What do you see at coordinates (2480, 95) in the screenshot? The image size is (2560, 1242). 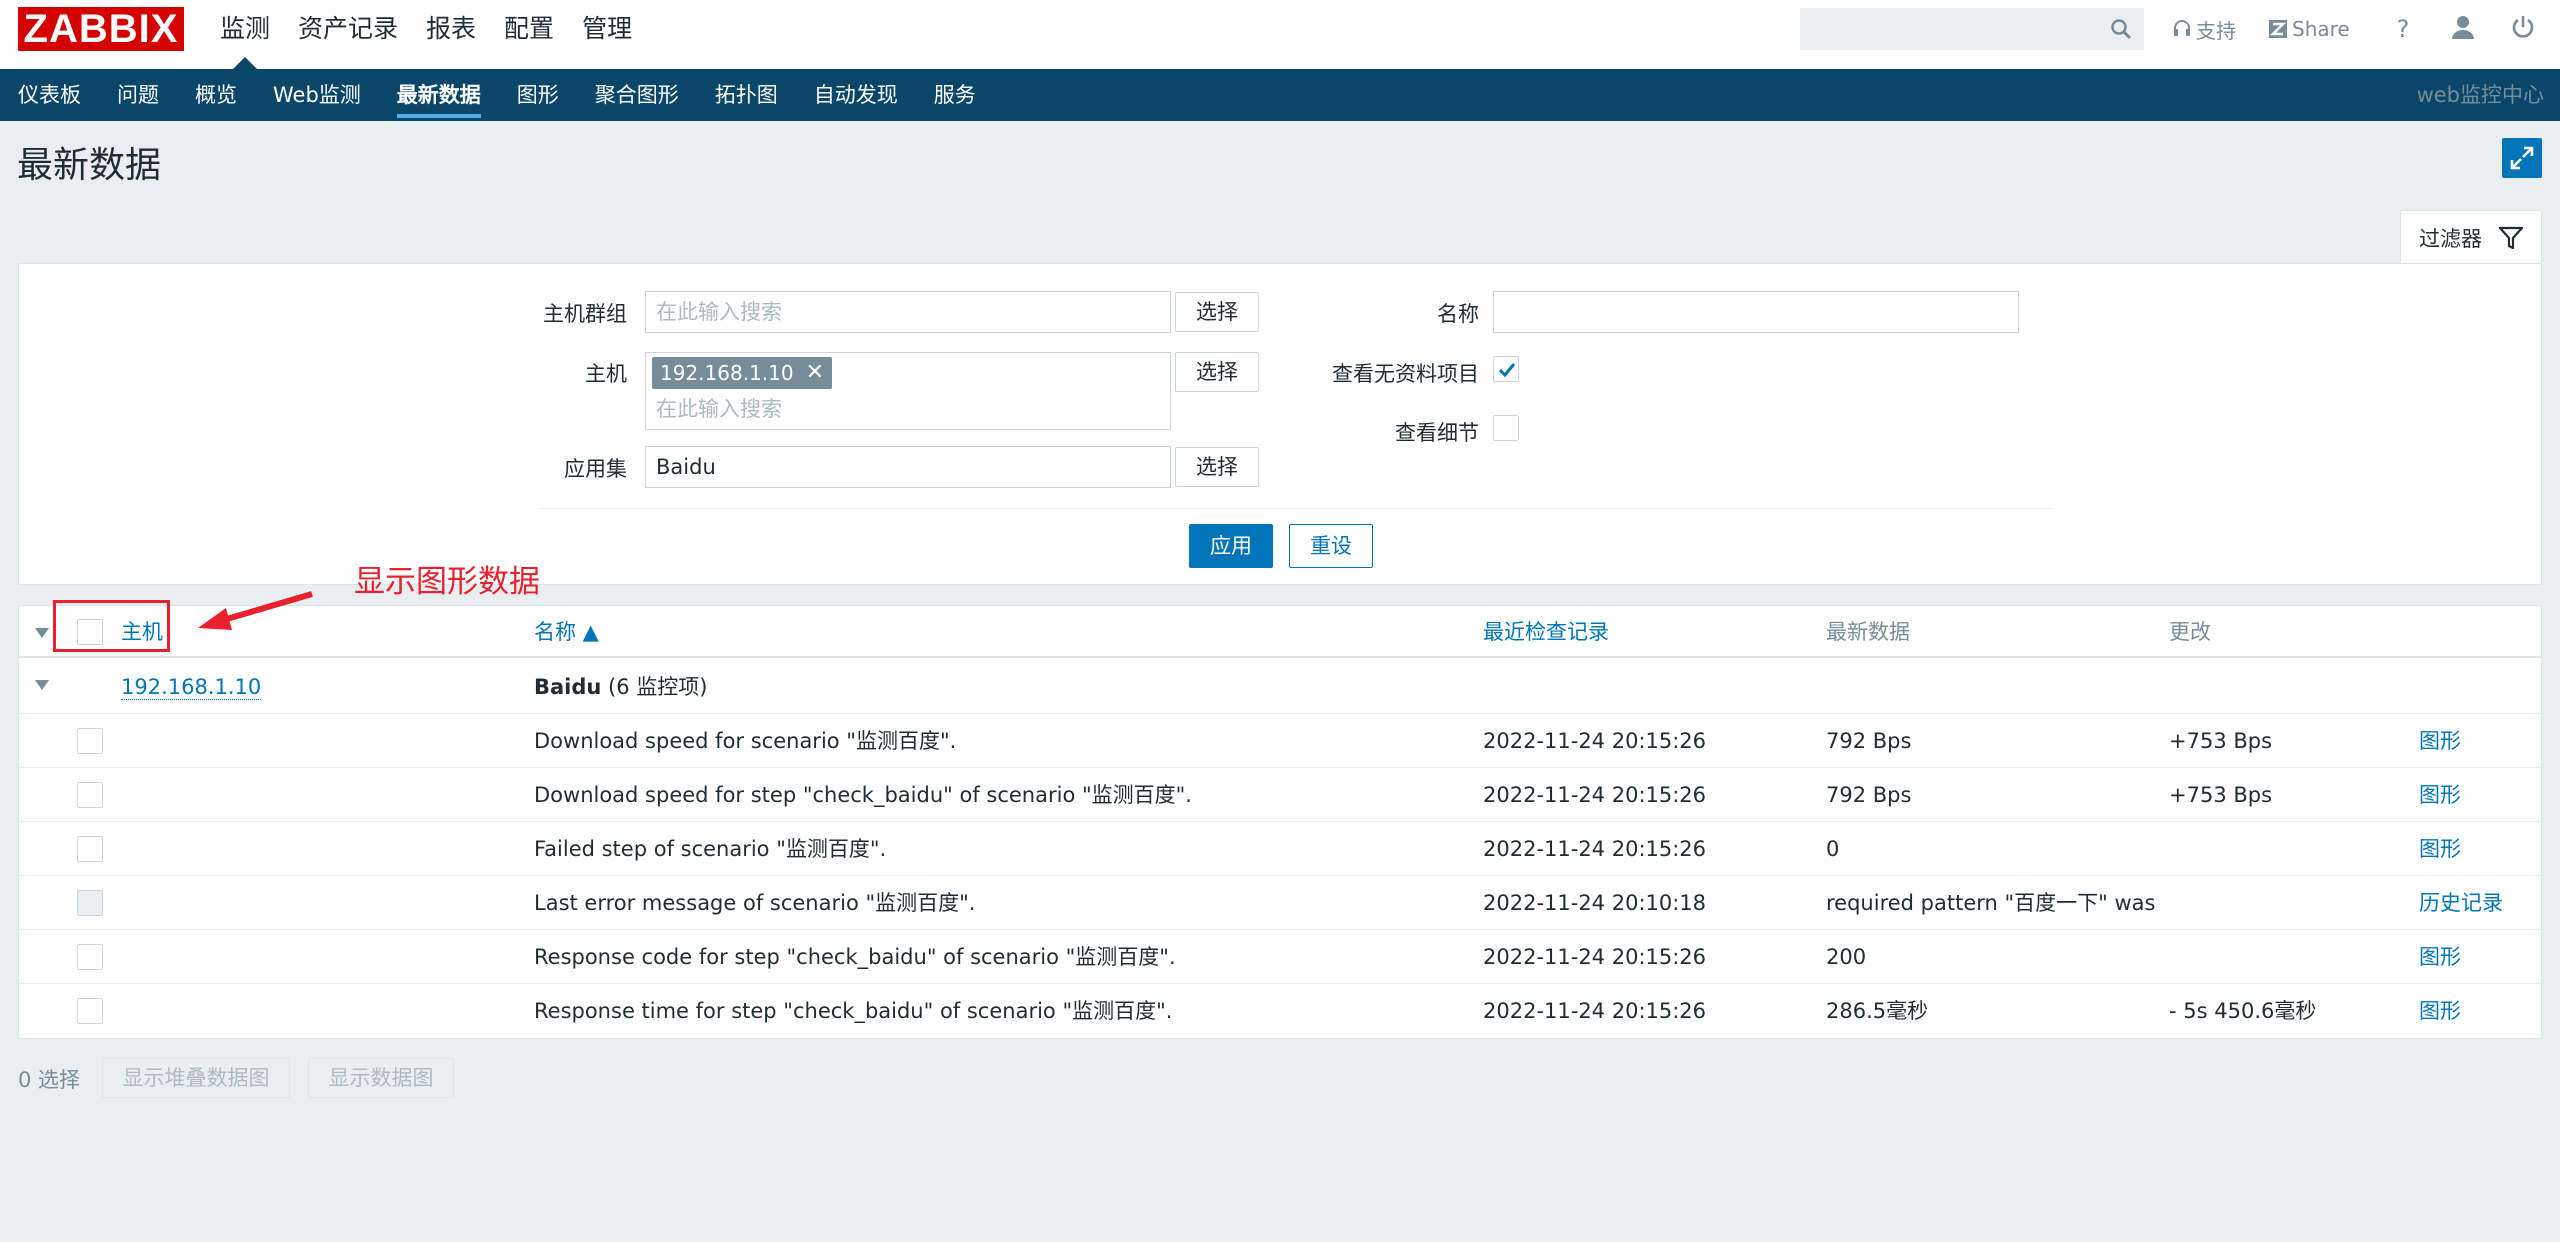 I see `server-name: web监控中心` at bounding box center [2480, 95].